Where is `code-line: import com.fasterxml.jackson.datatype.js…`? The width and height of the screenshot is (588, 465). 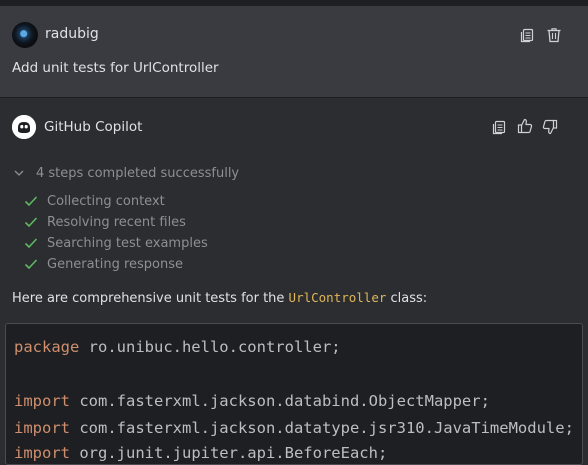
code-line: import com.fasterxml.jackson.datatype.js… is located at coordinates (294, 428).